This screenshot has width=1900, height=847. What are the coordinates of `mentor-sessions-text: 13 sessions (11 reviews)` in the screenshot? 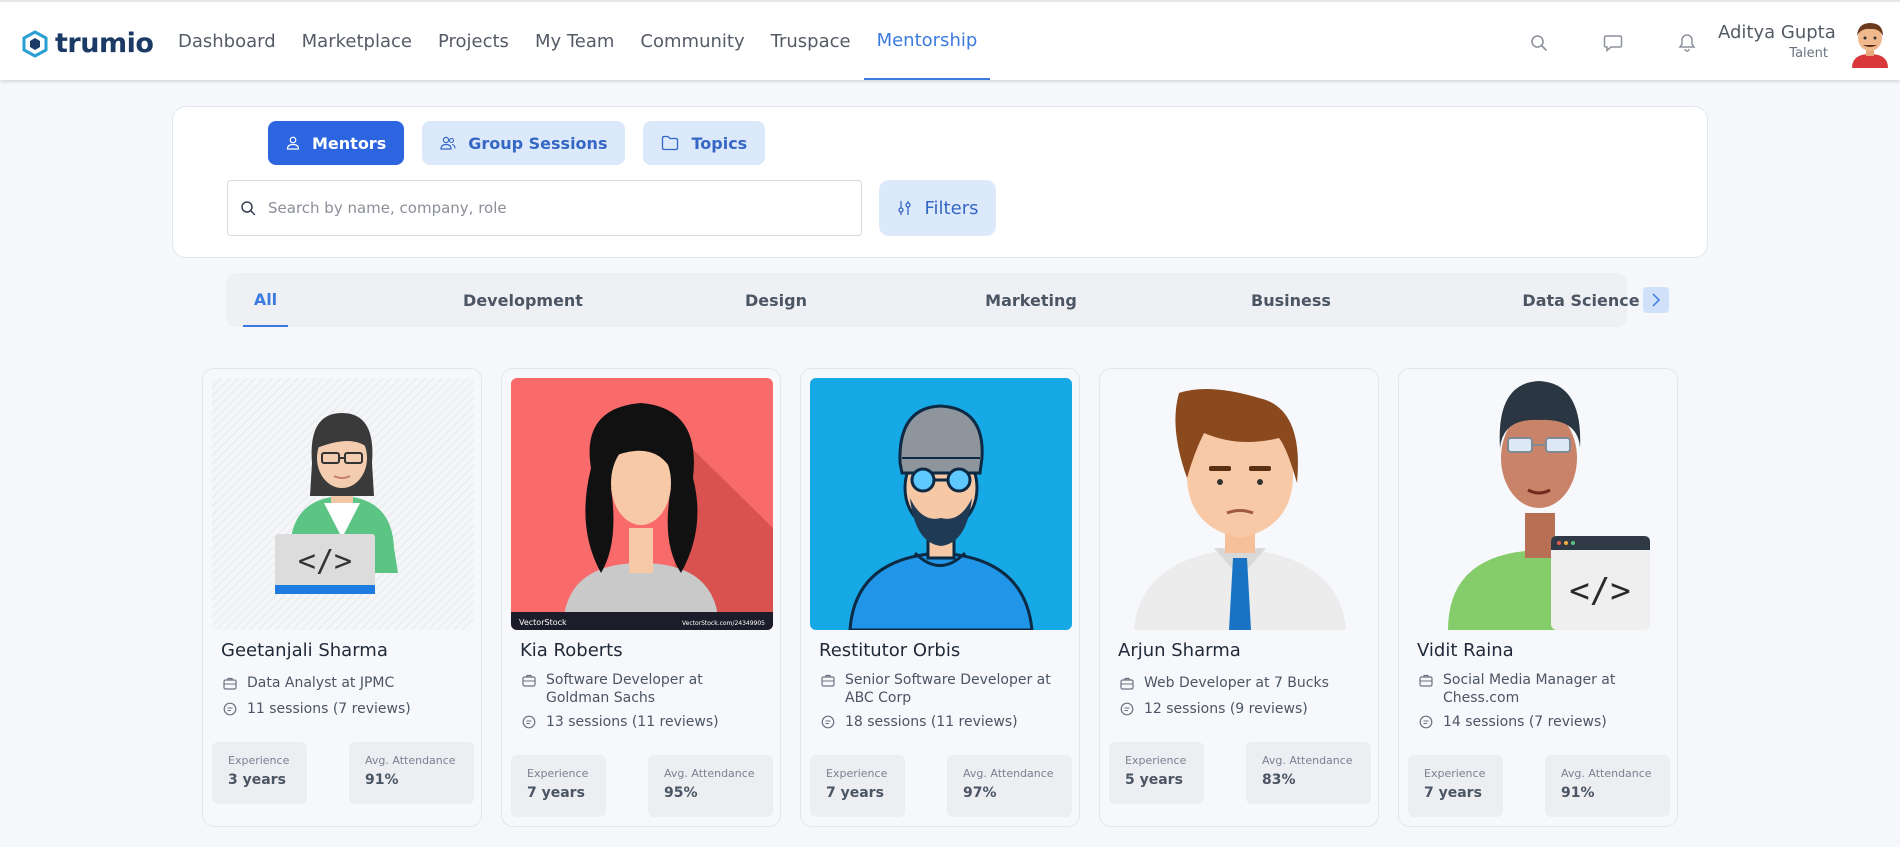 It's located at (632, 722).